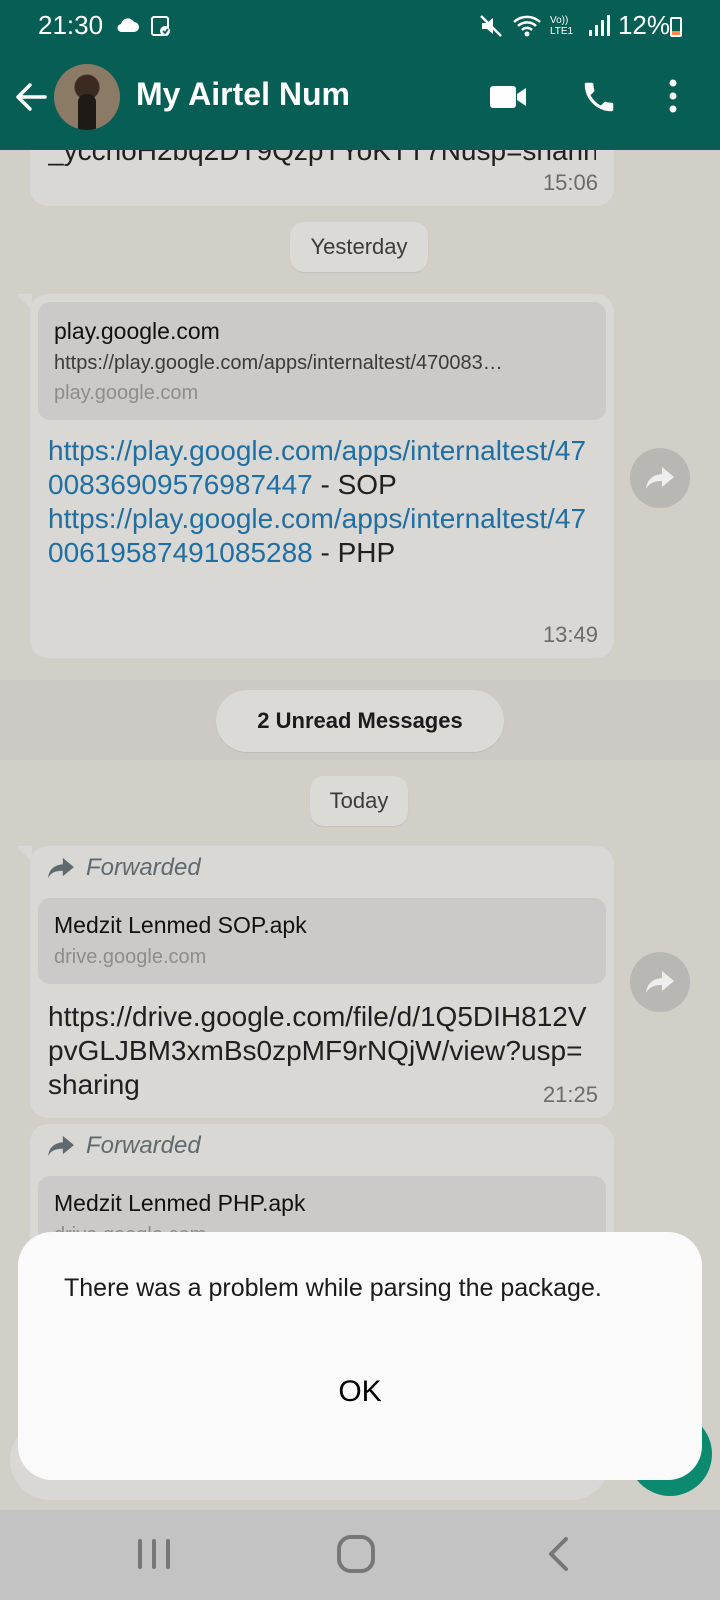 This screenshot has width=720, height=1600. What do you see at coordinates (599, 97) in the screenshot?
I see `voice-call-icon` at bounding box center [599, 97].